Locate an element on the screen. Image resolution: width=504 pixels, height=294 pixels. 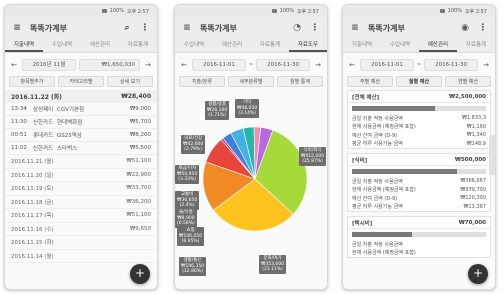
day-row: 2016.11.19 (토) ₩33,700 is located at coordinates (81, 189).